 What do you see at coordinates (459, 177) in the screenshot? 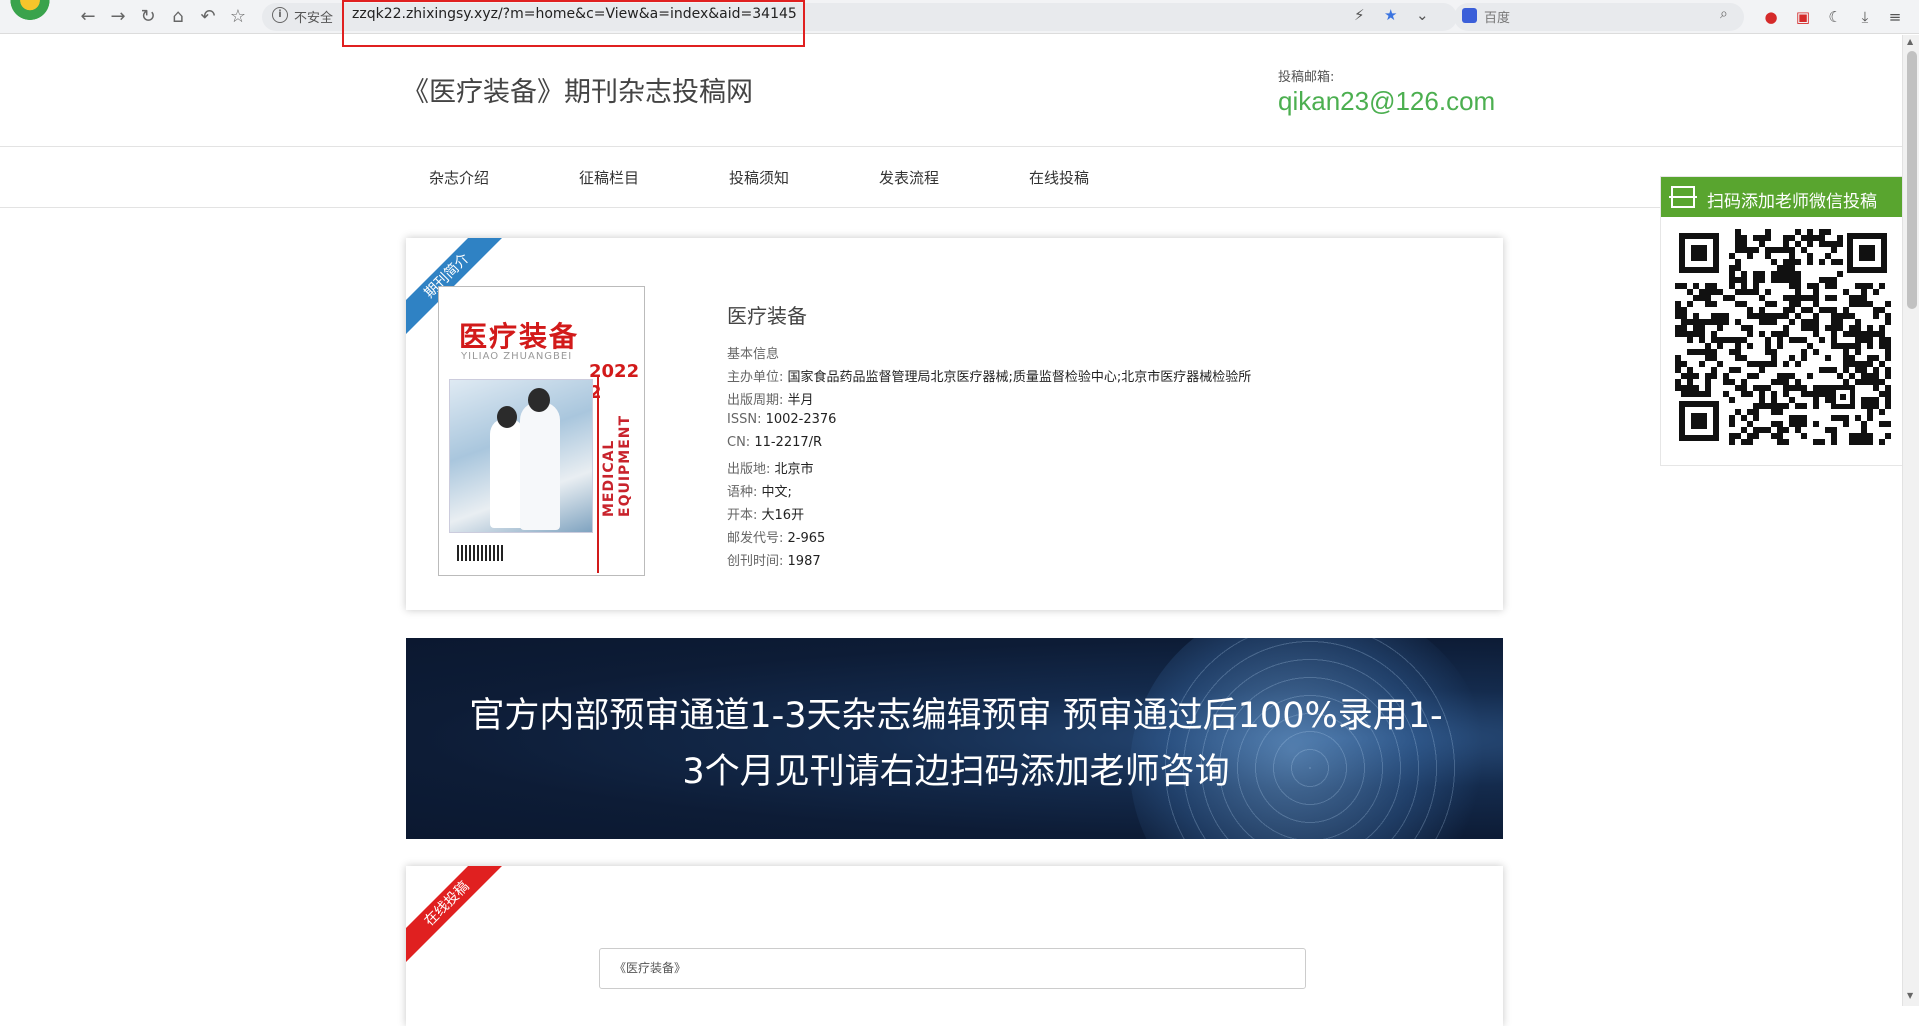
I see `nav-item-intro: 杂志介绍` at bounding box center [459, 177].